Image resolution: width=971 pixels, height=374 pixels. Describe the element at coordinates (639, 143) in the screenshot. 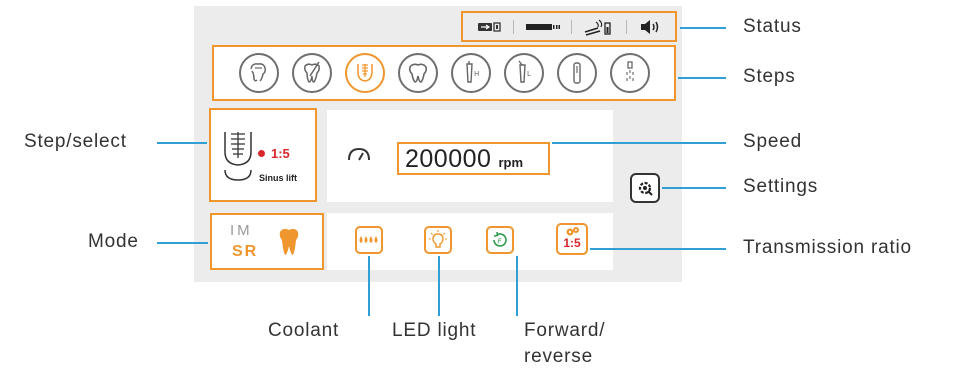

I see `speed-leader` at that location.